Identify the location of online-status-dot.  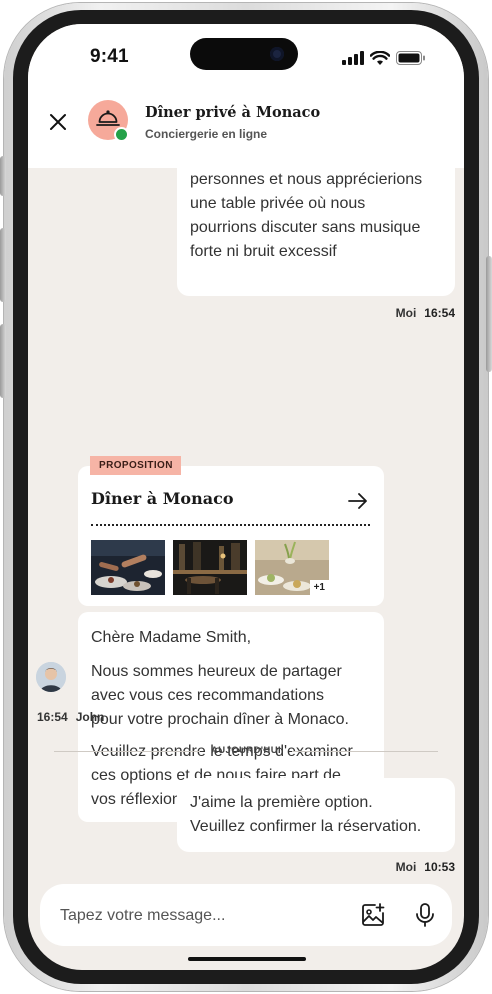
(121, 134).